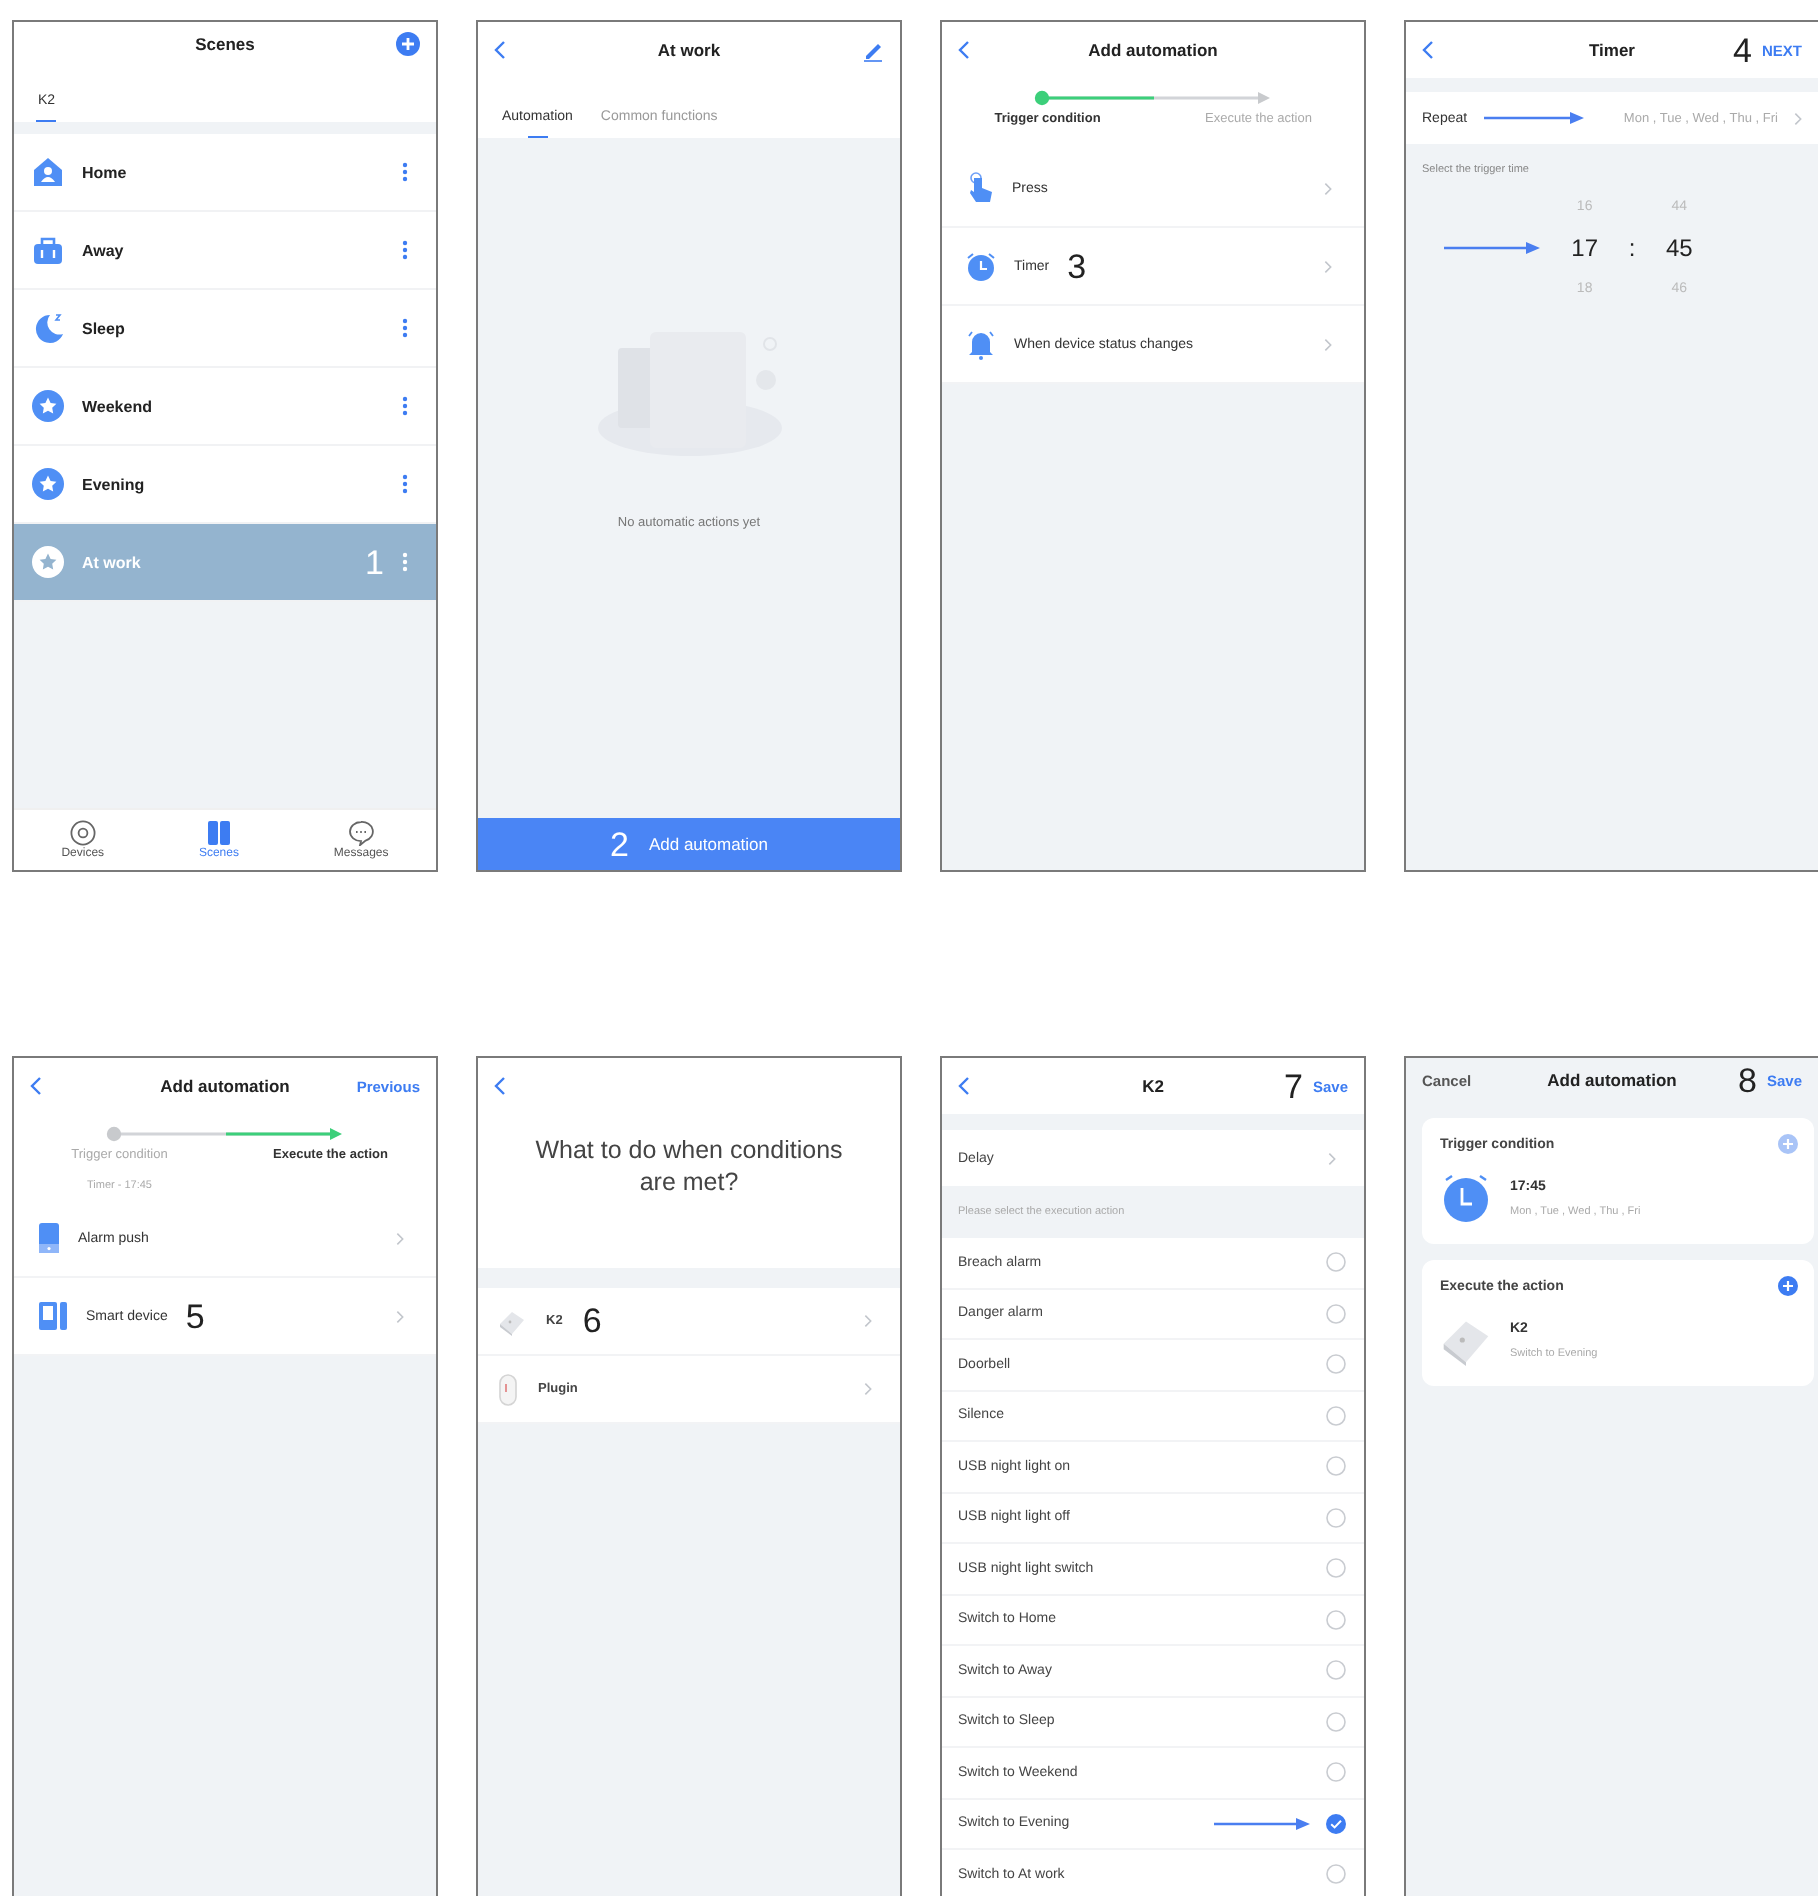  Describe the element at coordinates (1742, 50) in the screenshot. I see `step-number: 4` at that location.